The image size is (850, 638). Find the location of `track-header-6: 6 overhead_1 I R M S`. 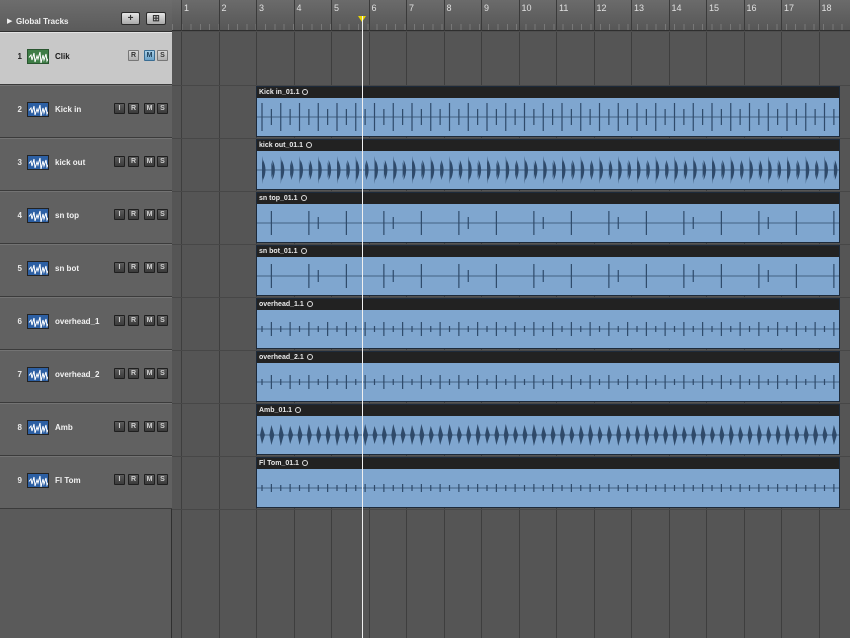

track-header-6: 6 overhead_1 I R M S is located at coordinates (86, 323).